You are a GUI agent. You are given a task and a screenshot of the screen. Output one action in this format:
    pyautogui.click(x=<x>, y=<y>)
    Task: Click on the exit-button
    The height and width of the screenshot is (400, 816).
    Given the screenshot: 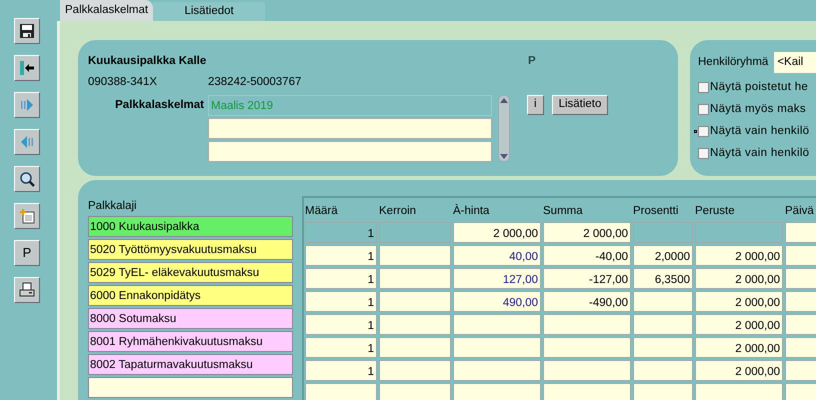 What is the action you would take?
    pyautogui.click(x=27, y=68)
    